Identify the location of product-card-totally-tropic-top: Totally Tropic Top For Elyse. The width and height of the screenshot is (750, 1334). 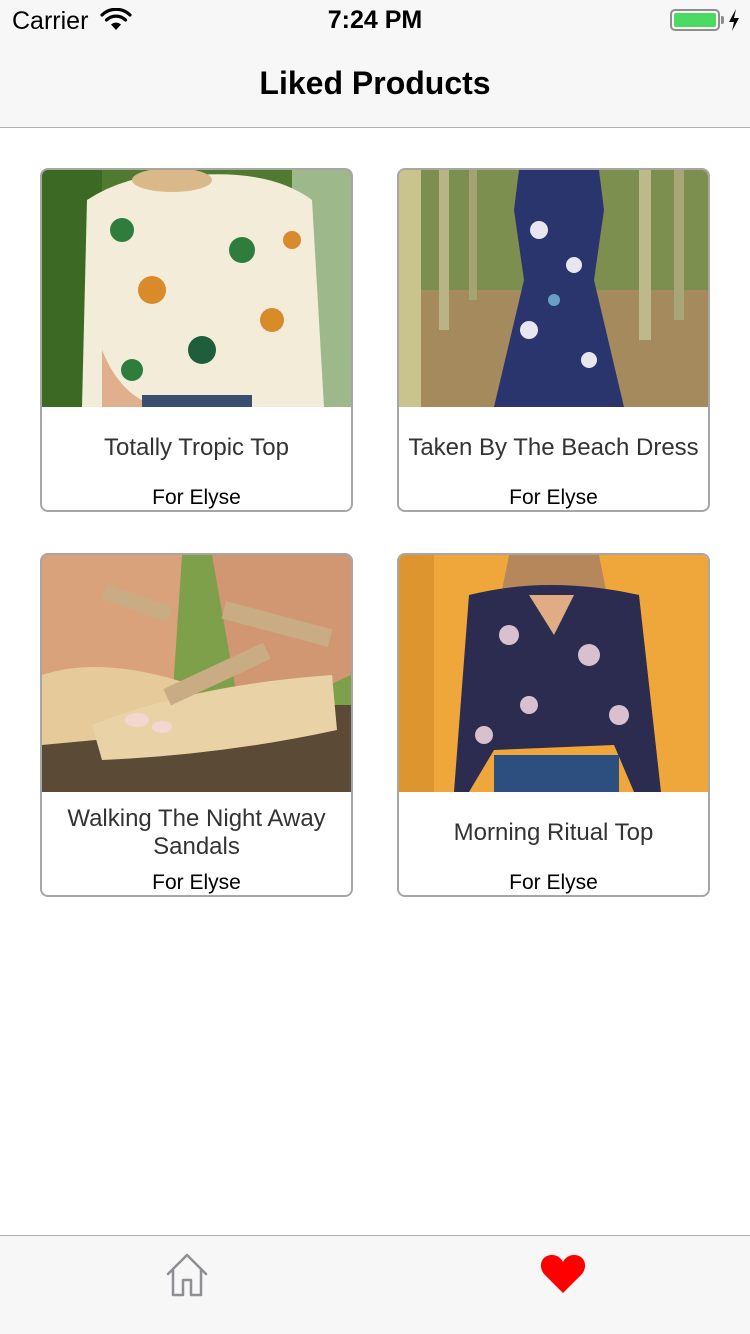
(196, 340).